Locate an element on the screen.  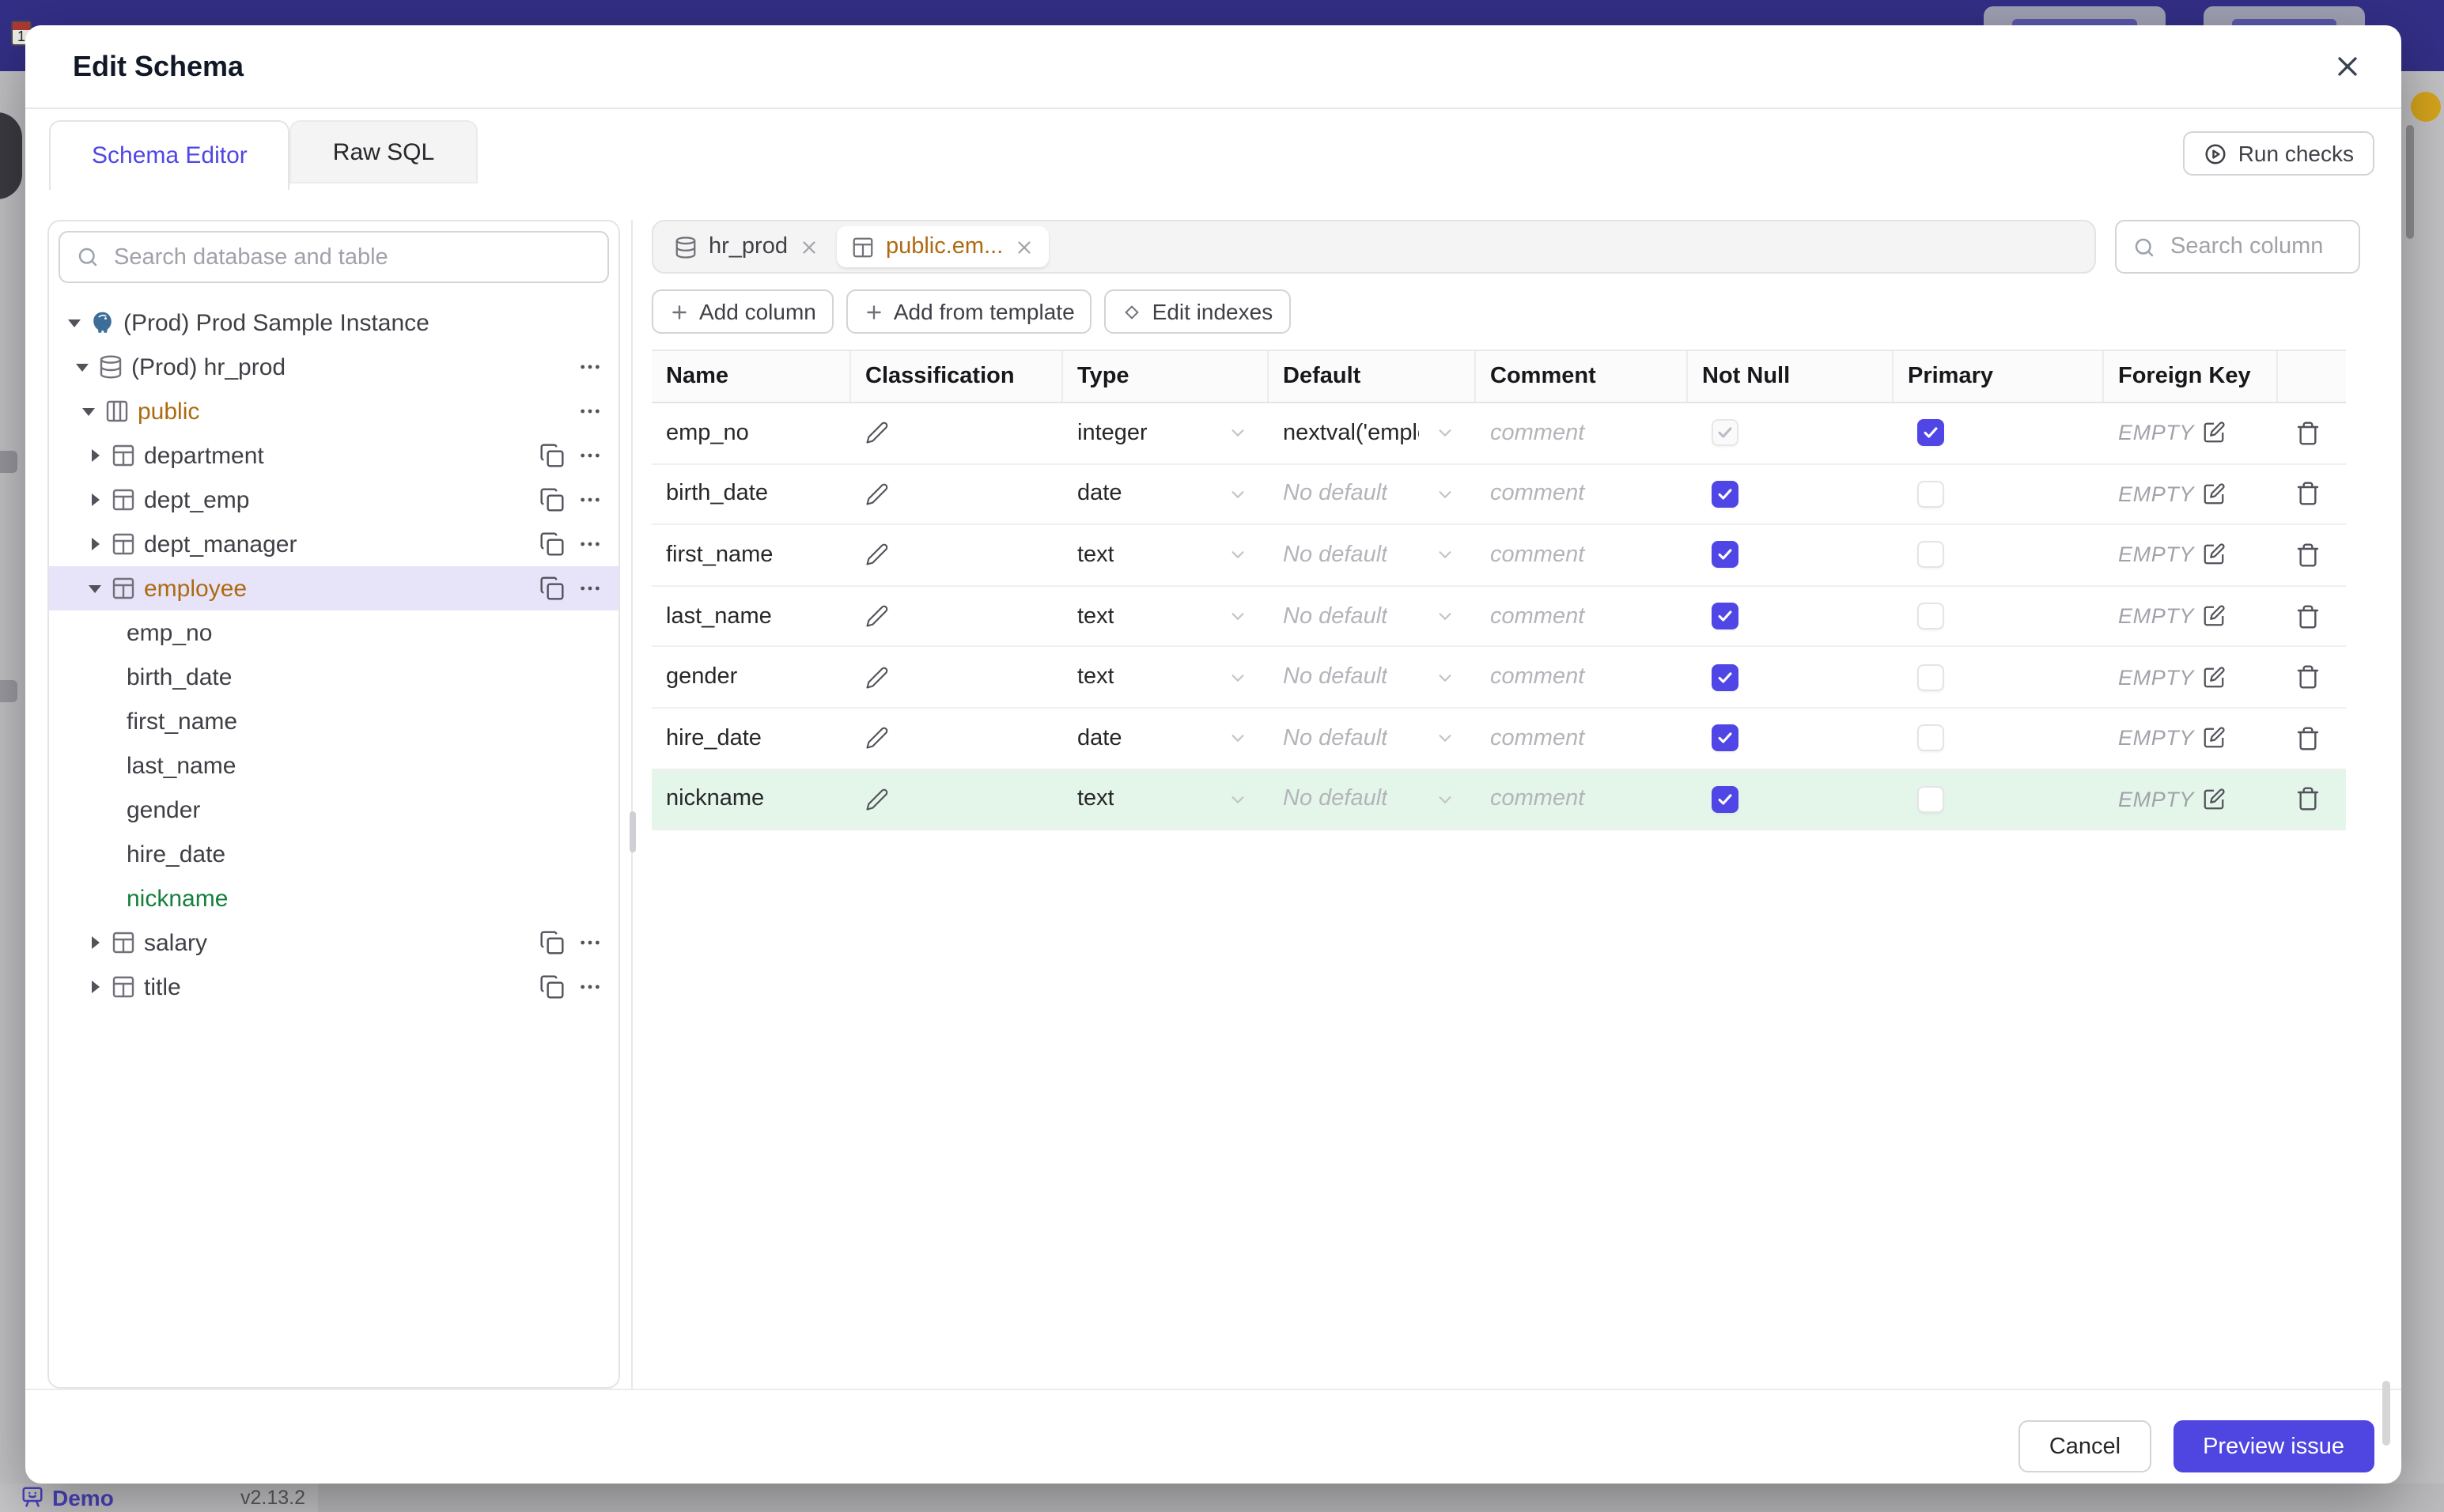
column-name: birth_date is located at coordinates (717, 494).